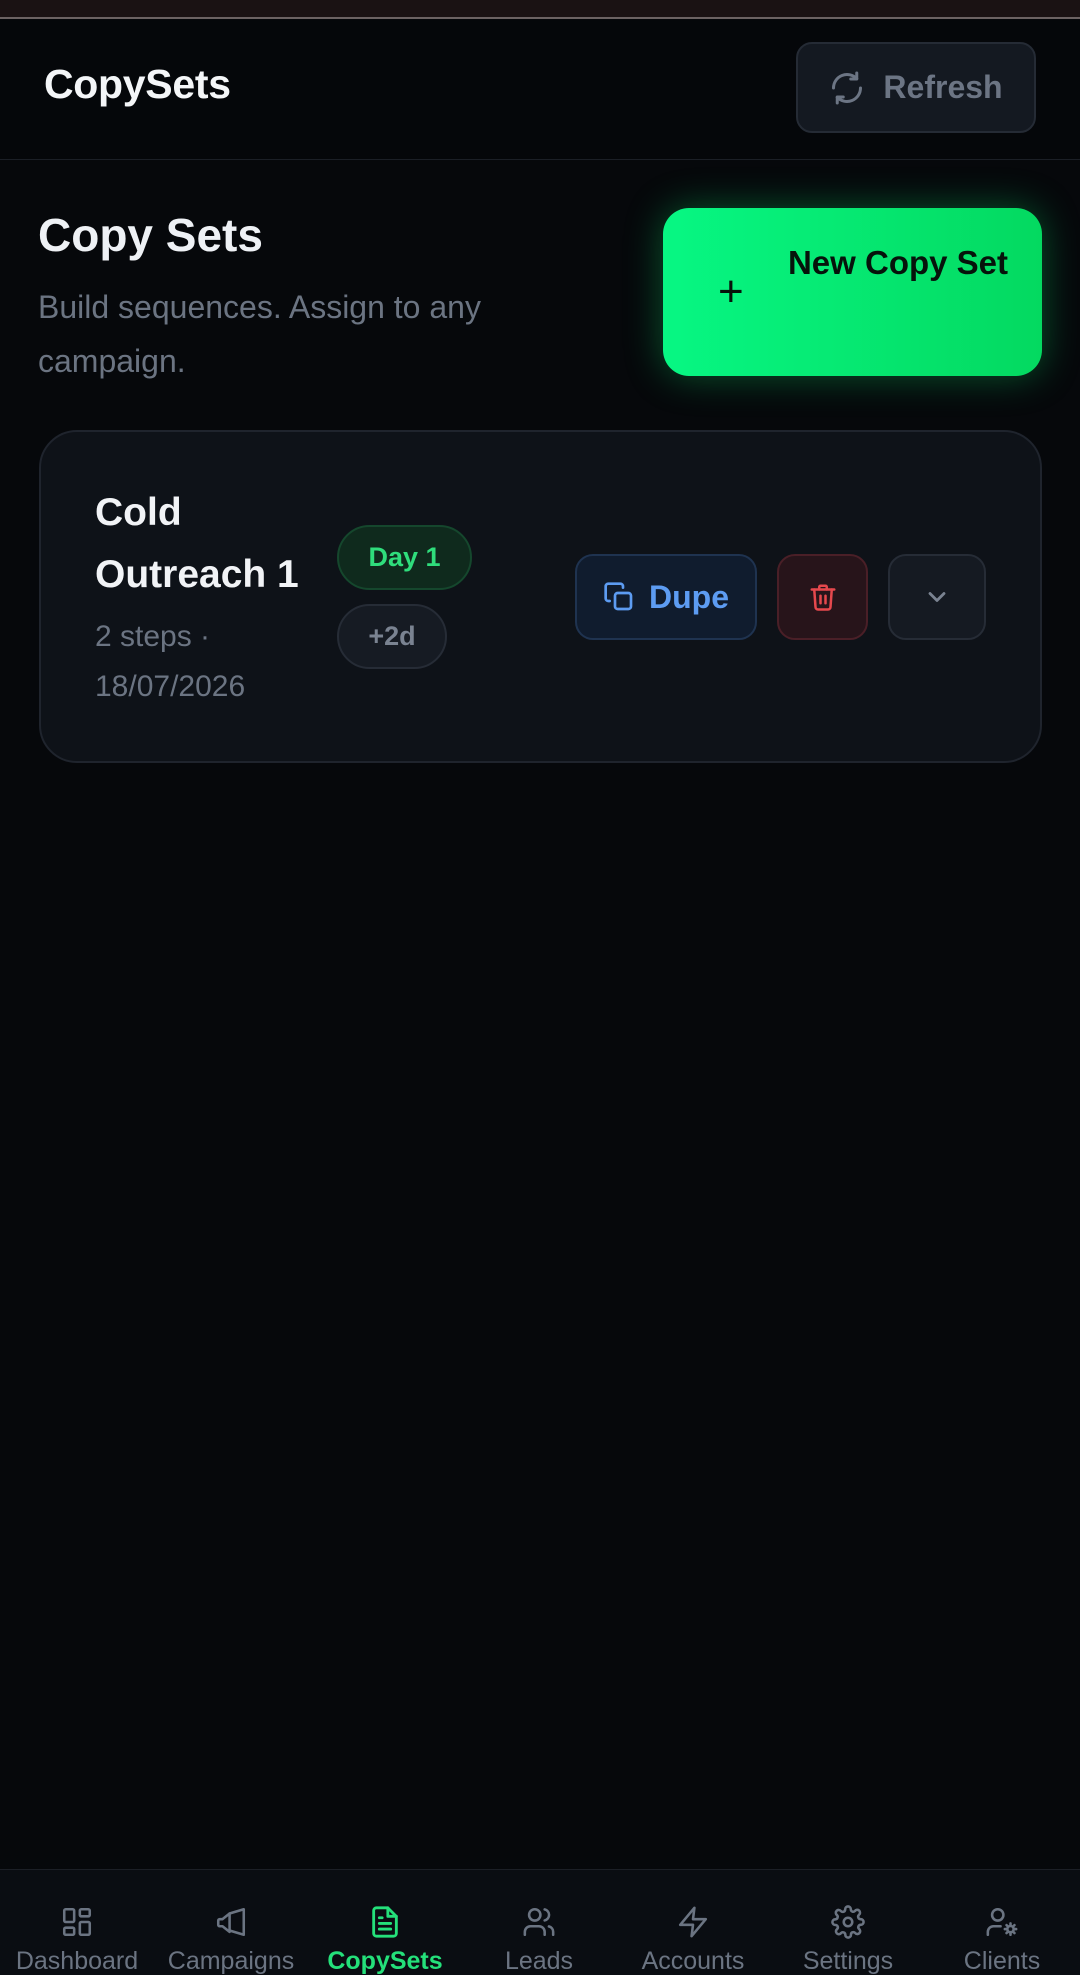  I want to click on copy-set-name: Cold Outreach 1, so click(197, 543).